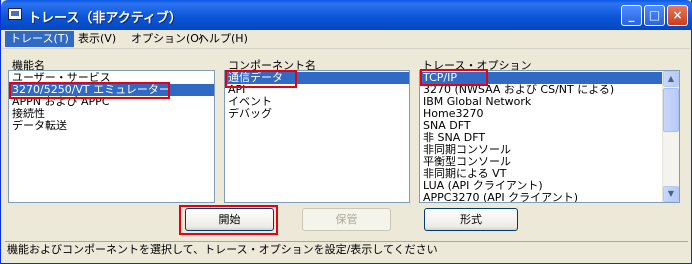  What do you see at coordinates (346, 219) in the screenshot?
I see `save-button: 保管` at bounding box center [346, 219].